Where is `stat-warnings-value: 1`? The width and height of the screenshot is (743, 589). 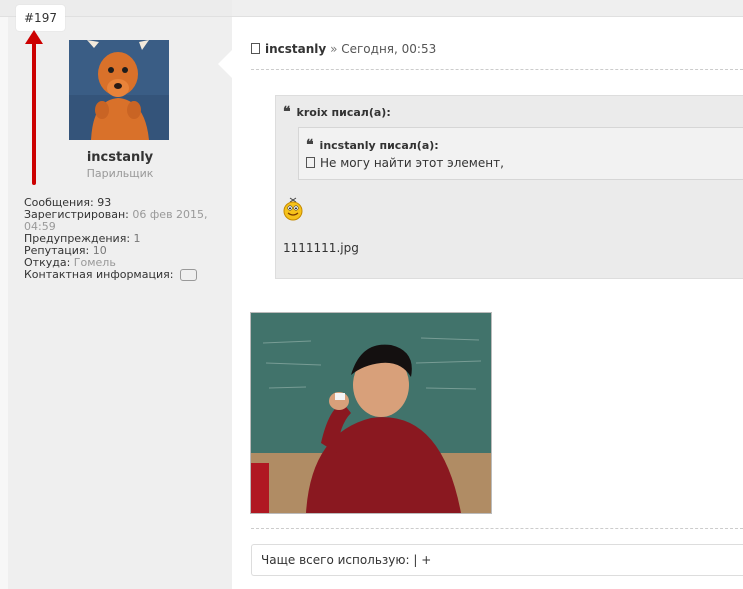
stat-warnings-value: 1 is located at coordinates (137, 238).